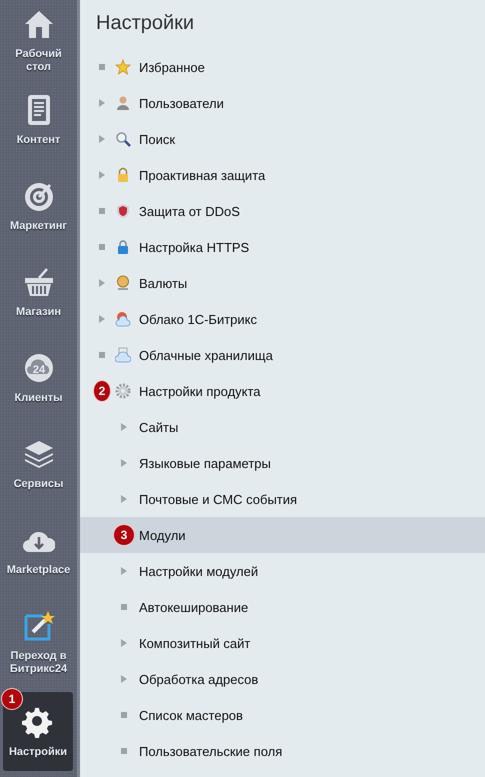  Describe the element at coordinates (282, 355) in the screenshot. I see `menu-item: Облачные хранилища` at that location.